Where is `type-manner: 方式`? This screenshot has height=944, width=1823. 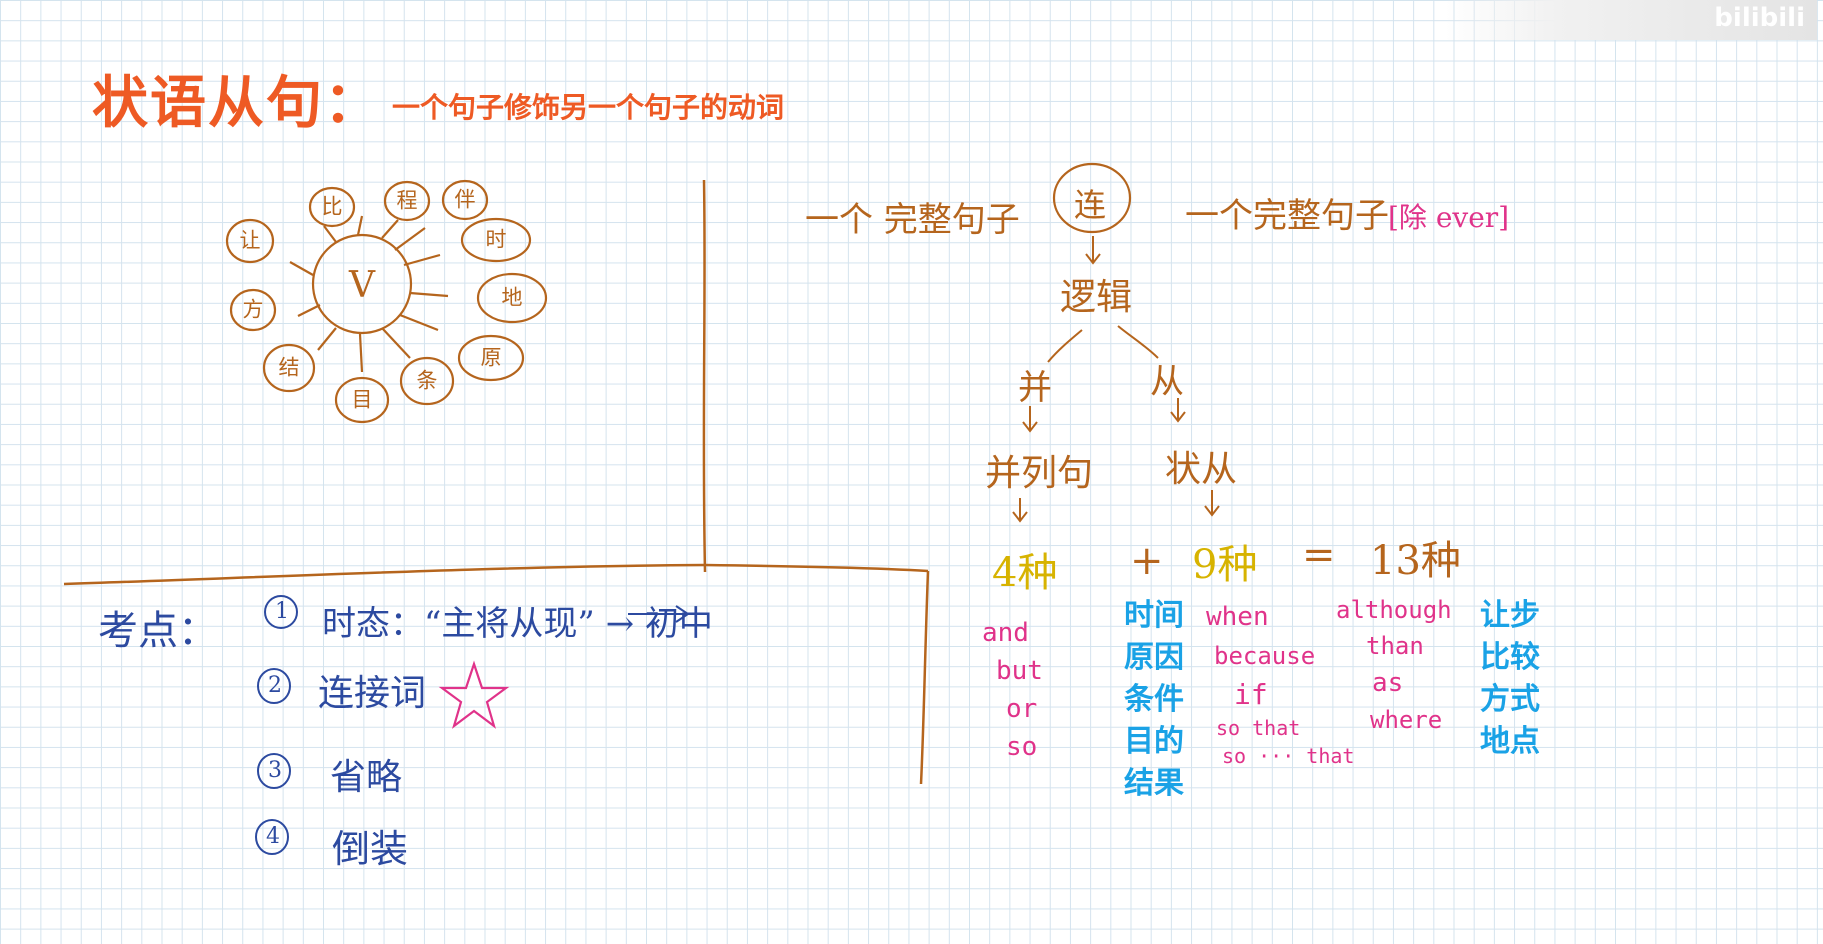
type-manner: 方式 is located at coordinates (1510, 699).